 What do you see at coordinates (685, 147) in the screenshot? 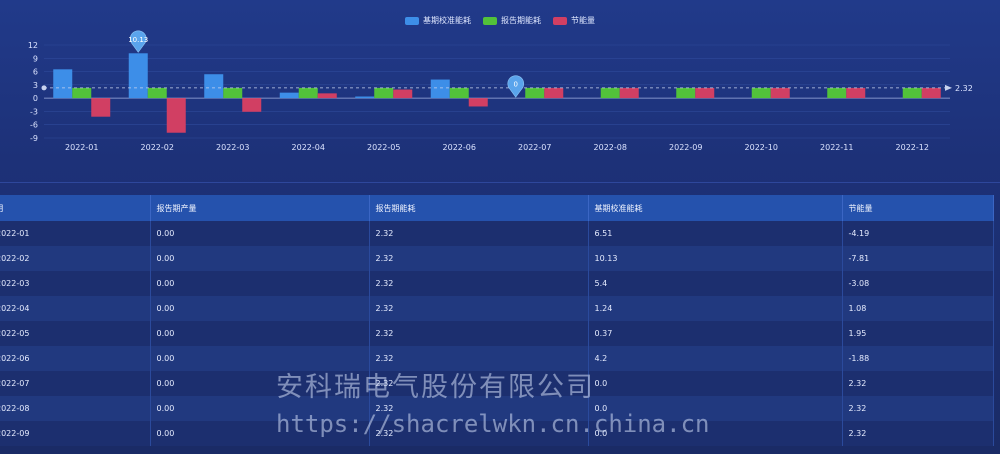
I see `x-tick-label: 2022-09` at bounding box center [685, 147].